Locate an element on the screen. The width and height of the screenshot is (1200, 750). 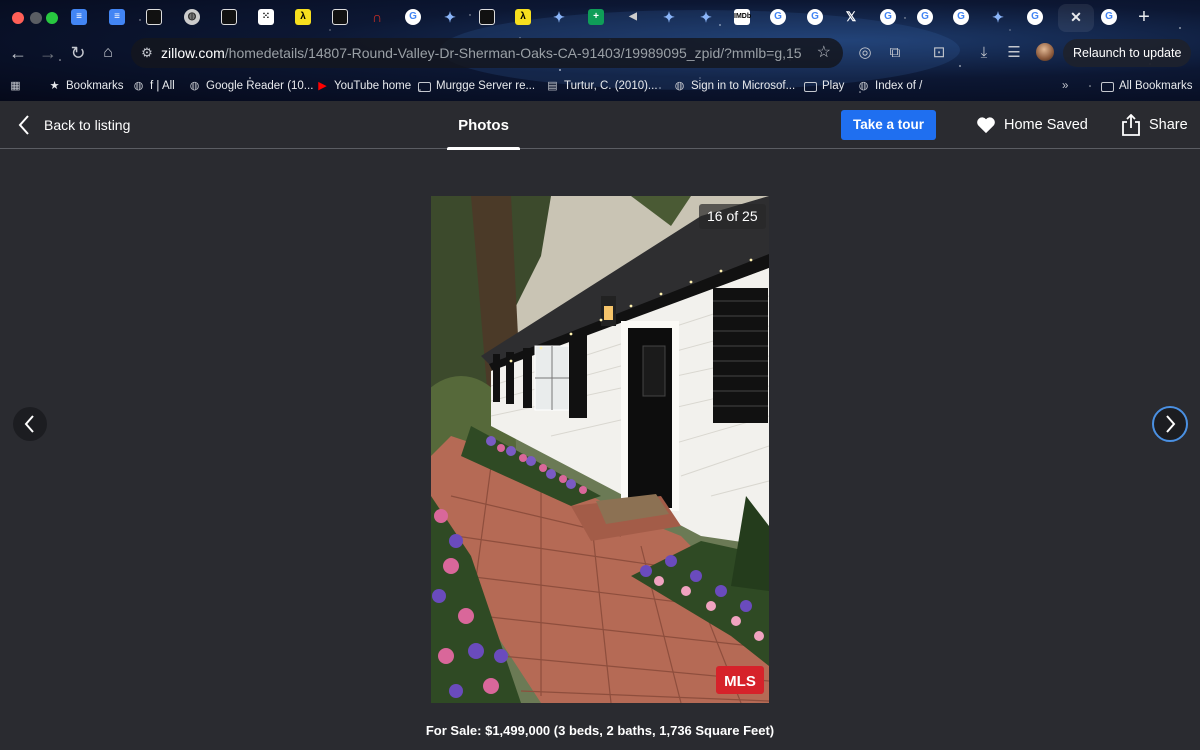
tab-search-icon: ⊡ is located at coordinates (939, 53).